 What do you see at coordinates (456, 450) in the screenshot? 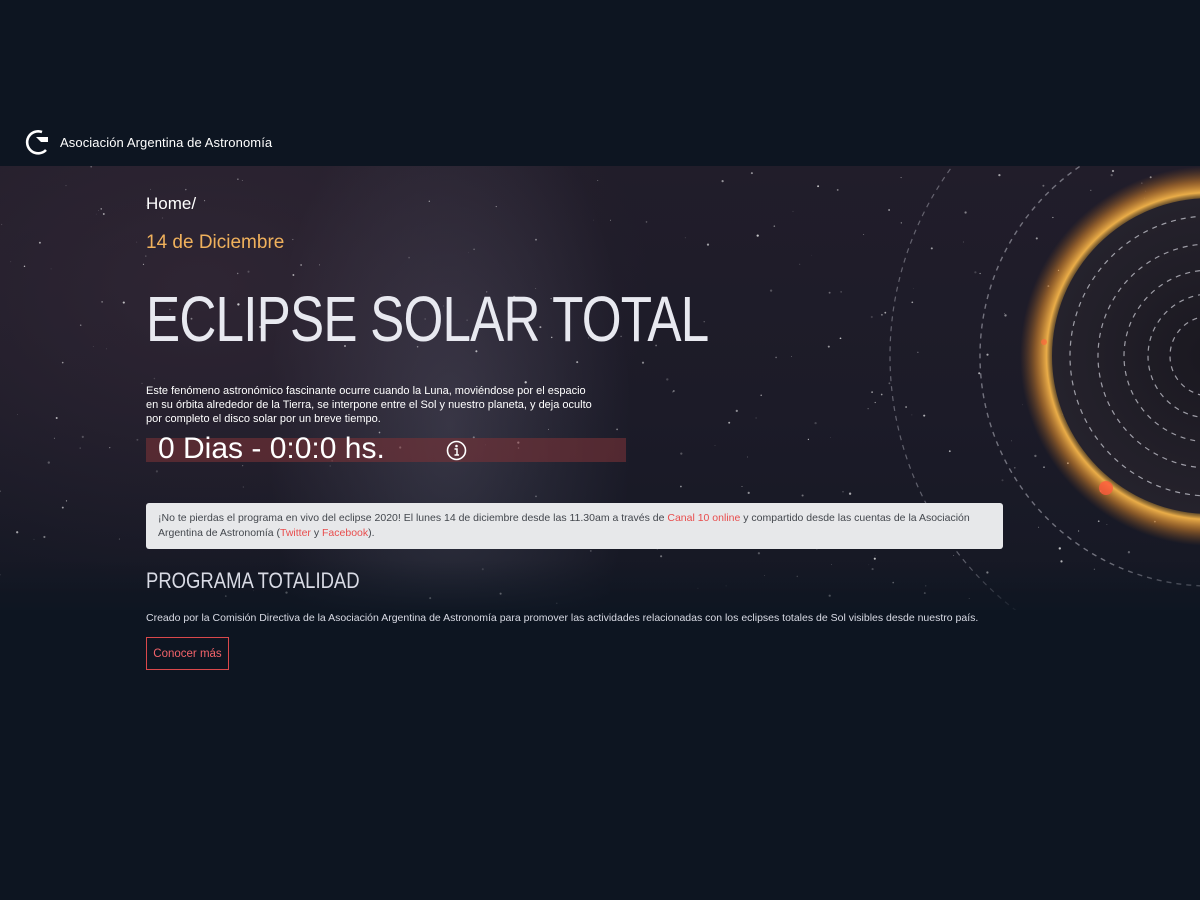
I see `info-circle-icon` at bounding box center [456, 450].